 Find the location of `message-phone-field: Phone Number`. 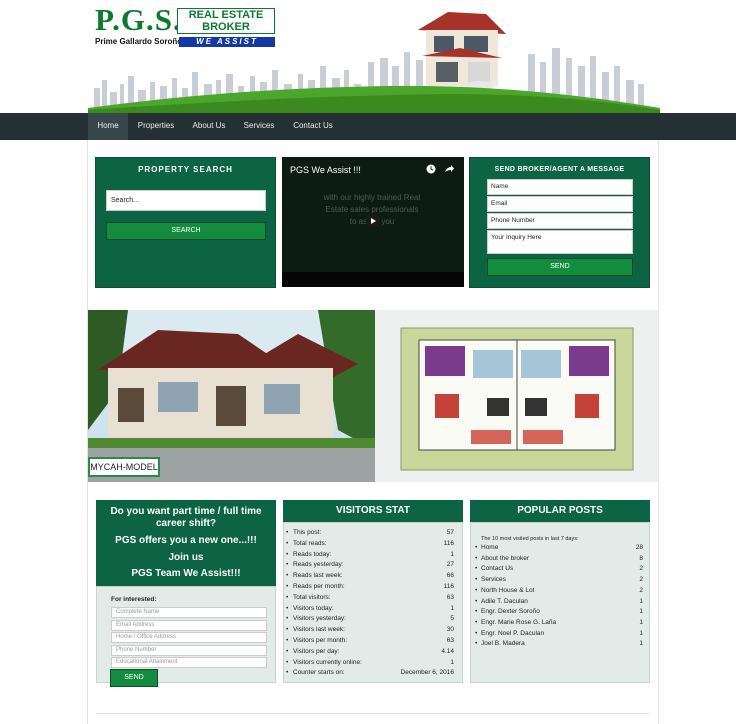

message-phone-field: Phone Number is located at coordinates (560, 221).